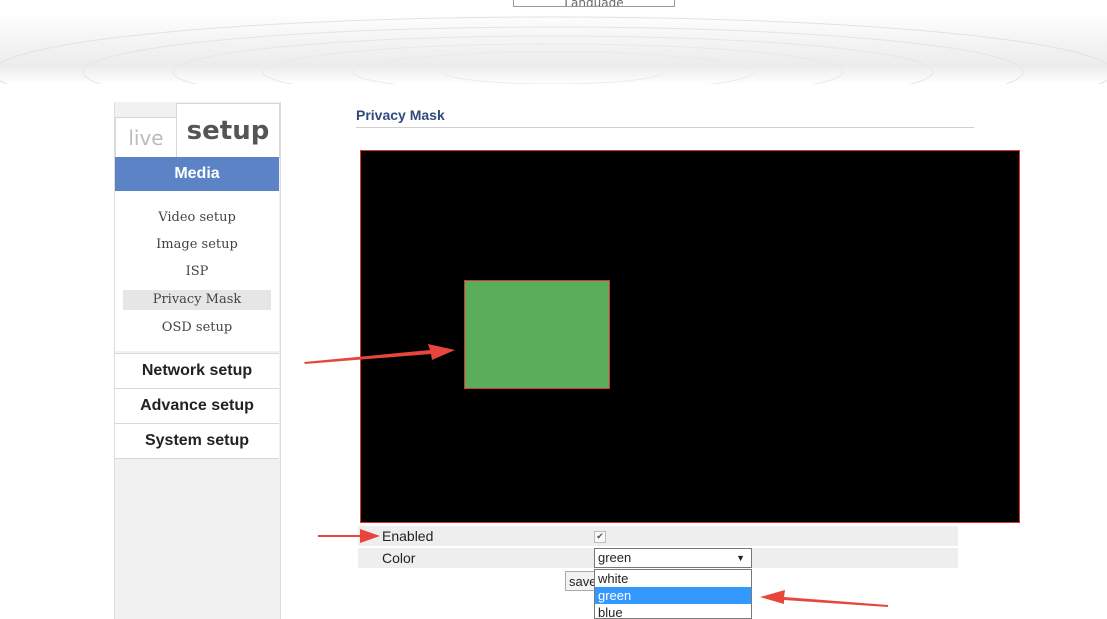 This screenshot has height=619, width=1107. I want to click on header-decoration, so click(553, 50).